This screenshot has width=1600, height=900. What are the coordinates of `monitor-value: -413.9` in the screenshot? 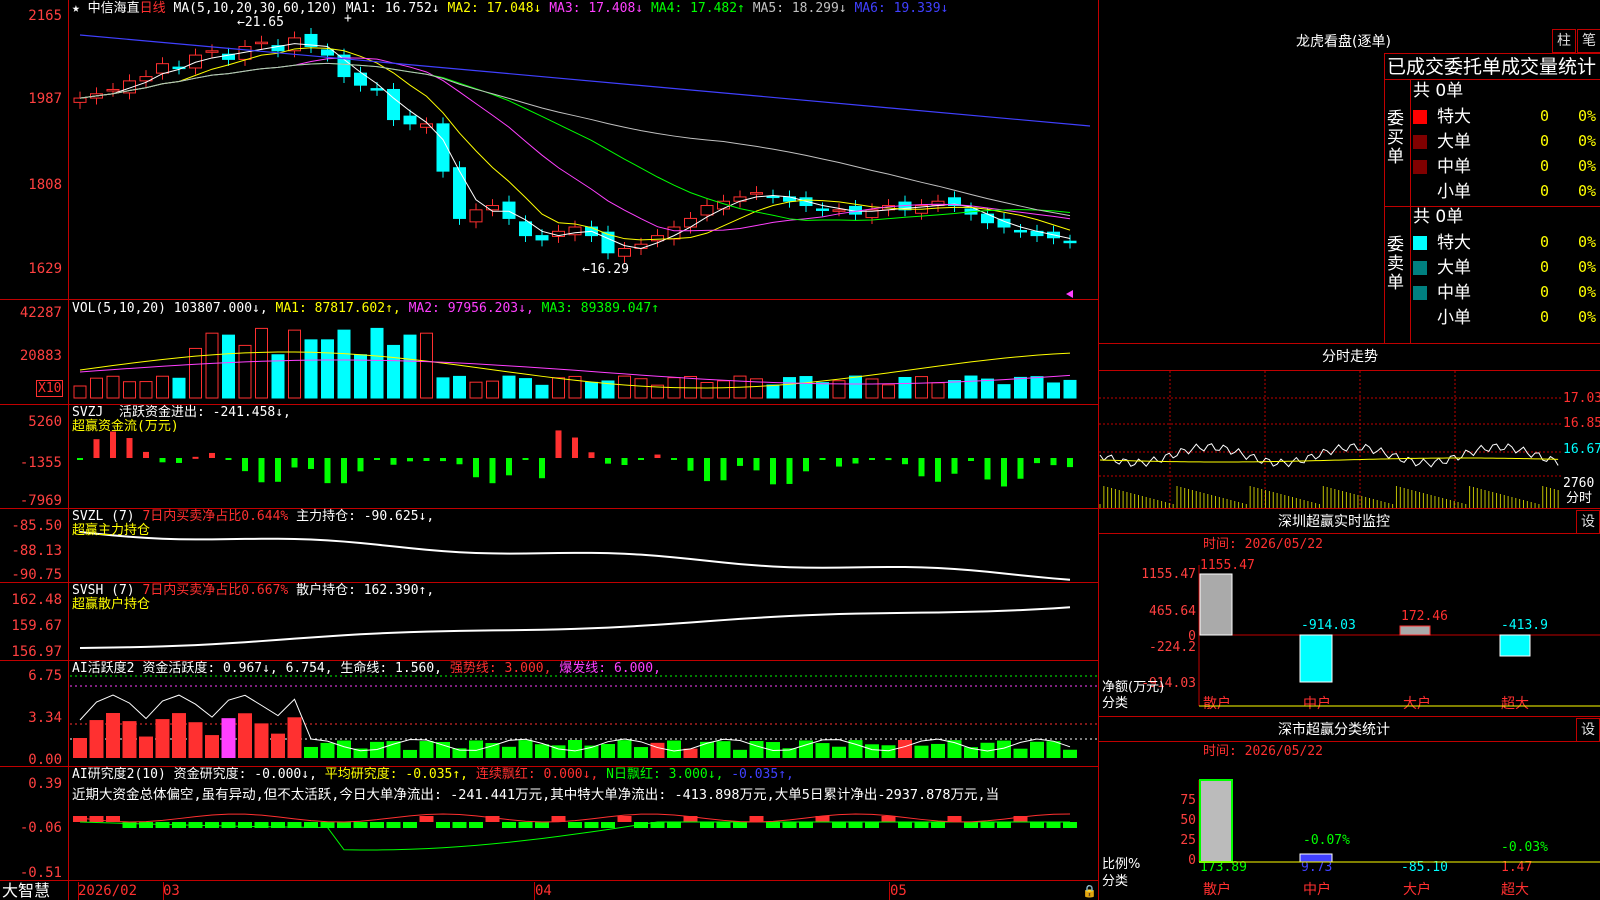 It's located at (1524, 625).